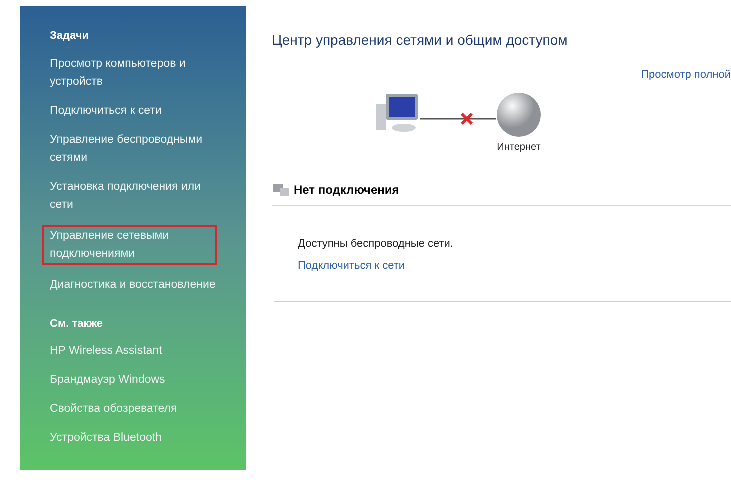 The width and height of the screenshot is (731, 502). Describe the element at coordinates (133, 438) in the screenshot. I see `sidebar-link: Устройства Bluetooth` at that location.